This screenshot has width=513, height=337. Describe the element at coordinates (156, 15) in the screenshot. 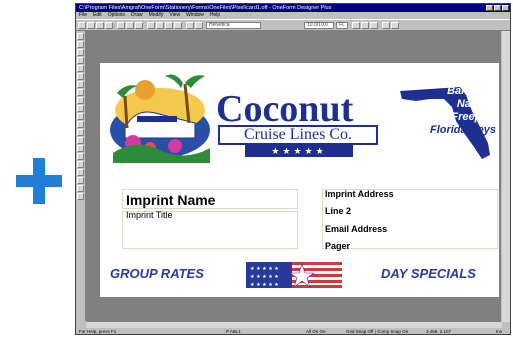

I see `menu-modify: Modify` at that location.